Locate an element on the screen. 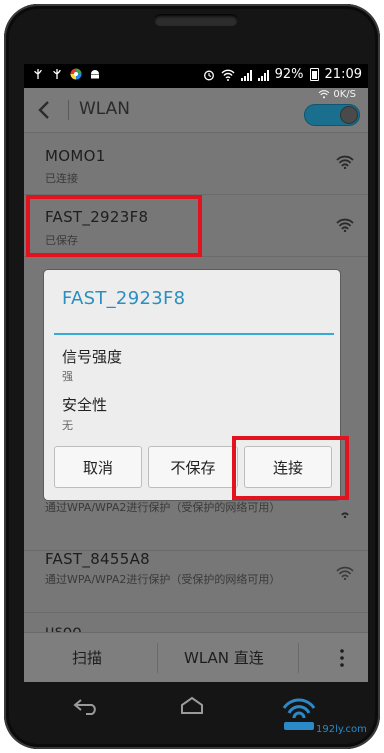  action-bar: WLAN 0K/S is located at coordinates (196, 110).